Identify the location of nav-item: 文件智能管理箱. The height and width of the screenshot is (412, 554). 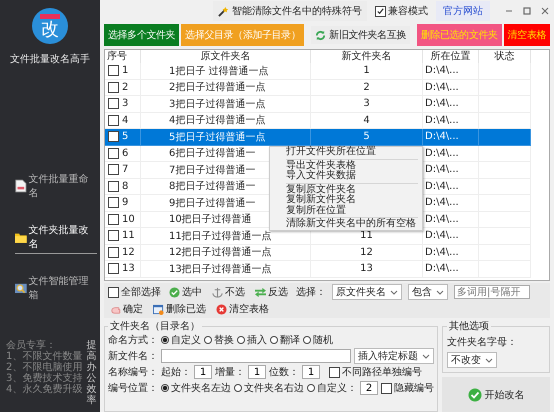
(56, 289).